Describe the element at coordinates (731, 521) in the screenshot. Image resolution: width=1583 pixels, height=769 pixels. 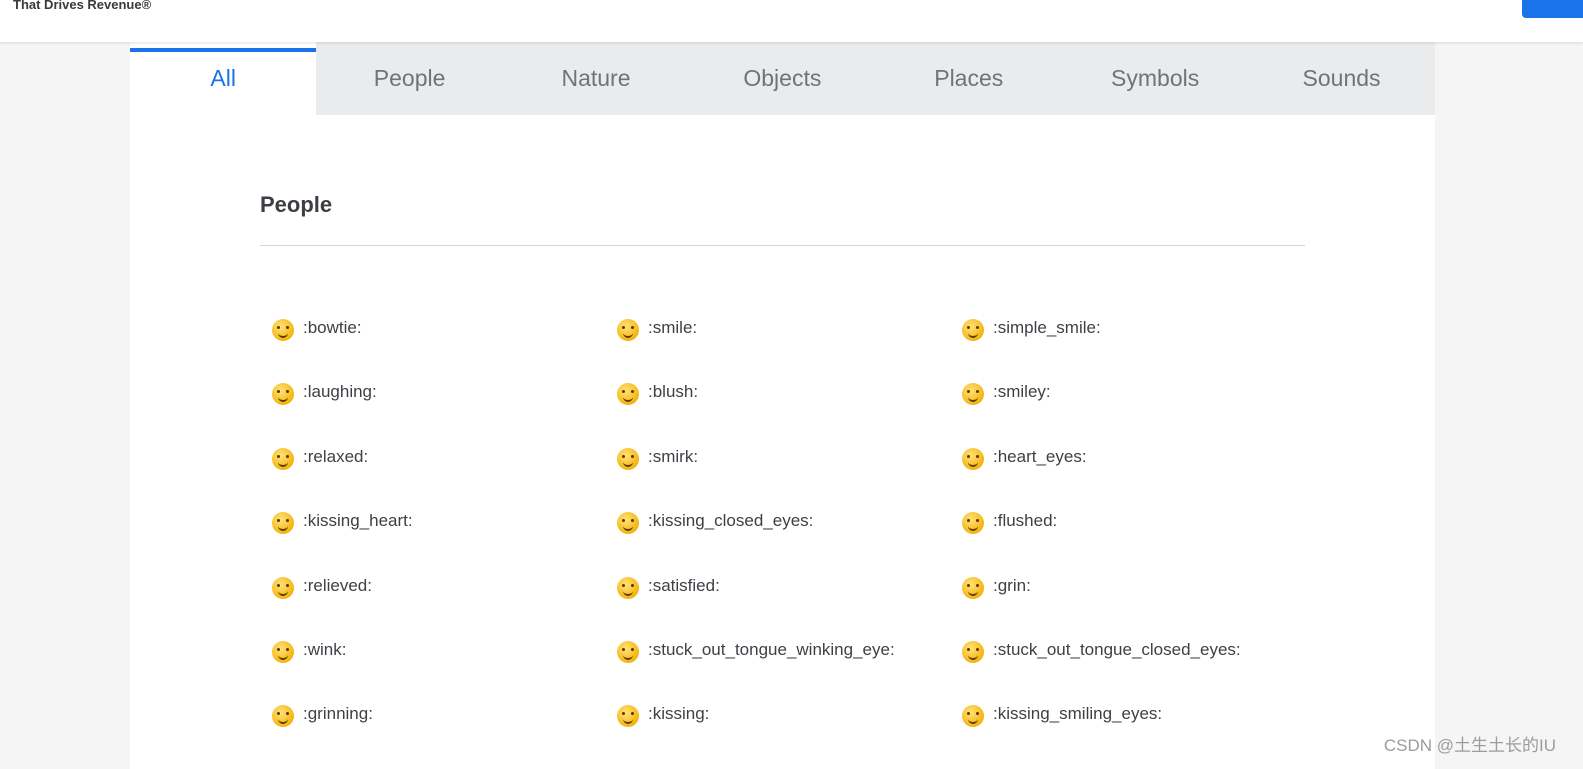
I see `emoji-code-label: :kissing_closed_eyes:` at that location.